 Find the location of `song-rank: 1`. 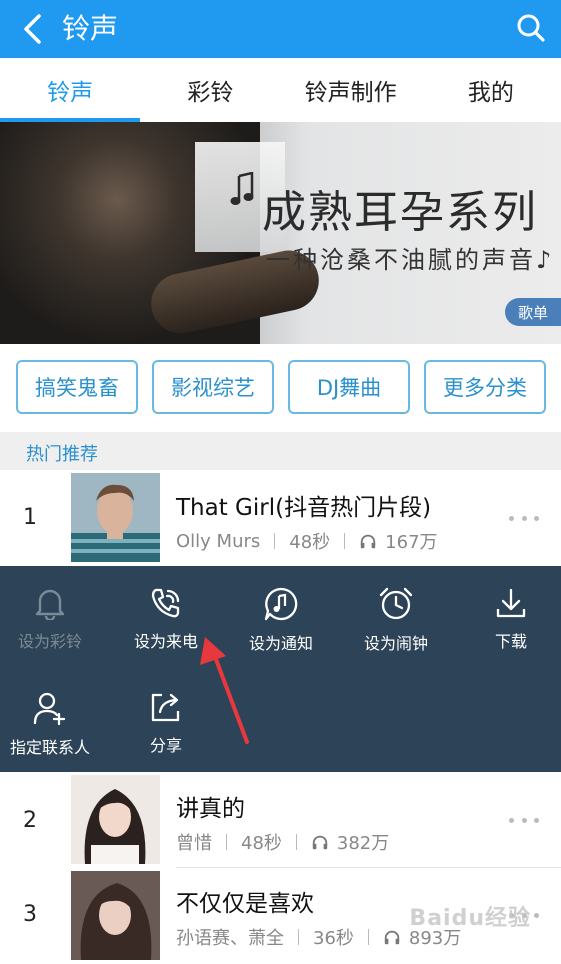

song-rank: 1 is located at coordinates (30, 517).